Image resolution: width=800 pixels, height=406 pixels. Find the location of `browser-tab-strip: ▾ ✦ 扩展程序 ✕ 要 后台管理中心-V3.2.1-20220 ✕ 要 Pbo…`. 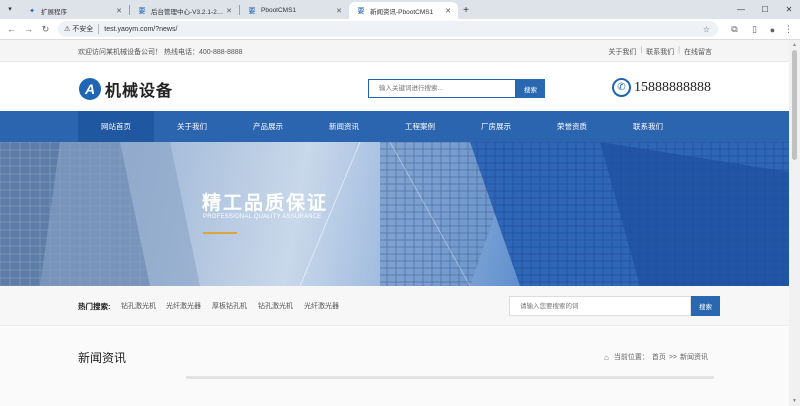

browser-tab-strip: ▾ ✦ 扩展程序 ✕ 要 后台管理中心-V3.2.1-20220 ✕ 要 Pbo… is located at coordinates (400, 9).